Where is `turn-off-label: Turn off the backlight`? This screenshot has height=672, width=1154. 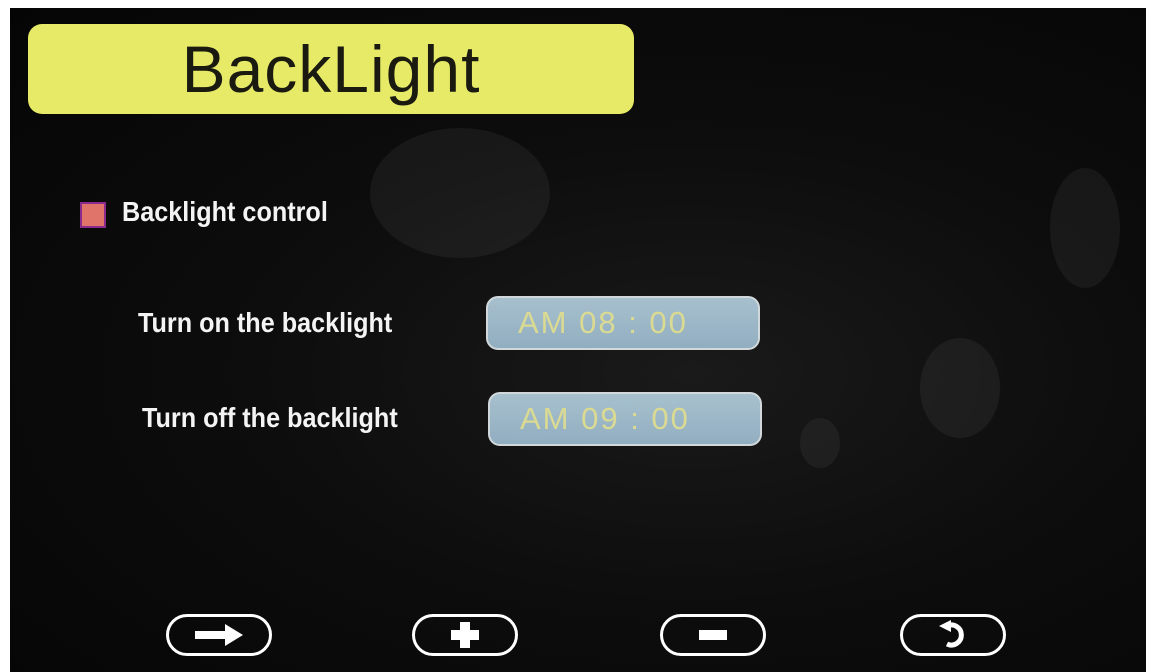 turn-off-label: Turn off the backlight is located at coordinates (270, 417).